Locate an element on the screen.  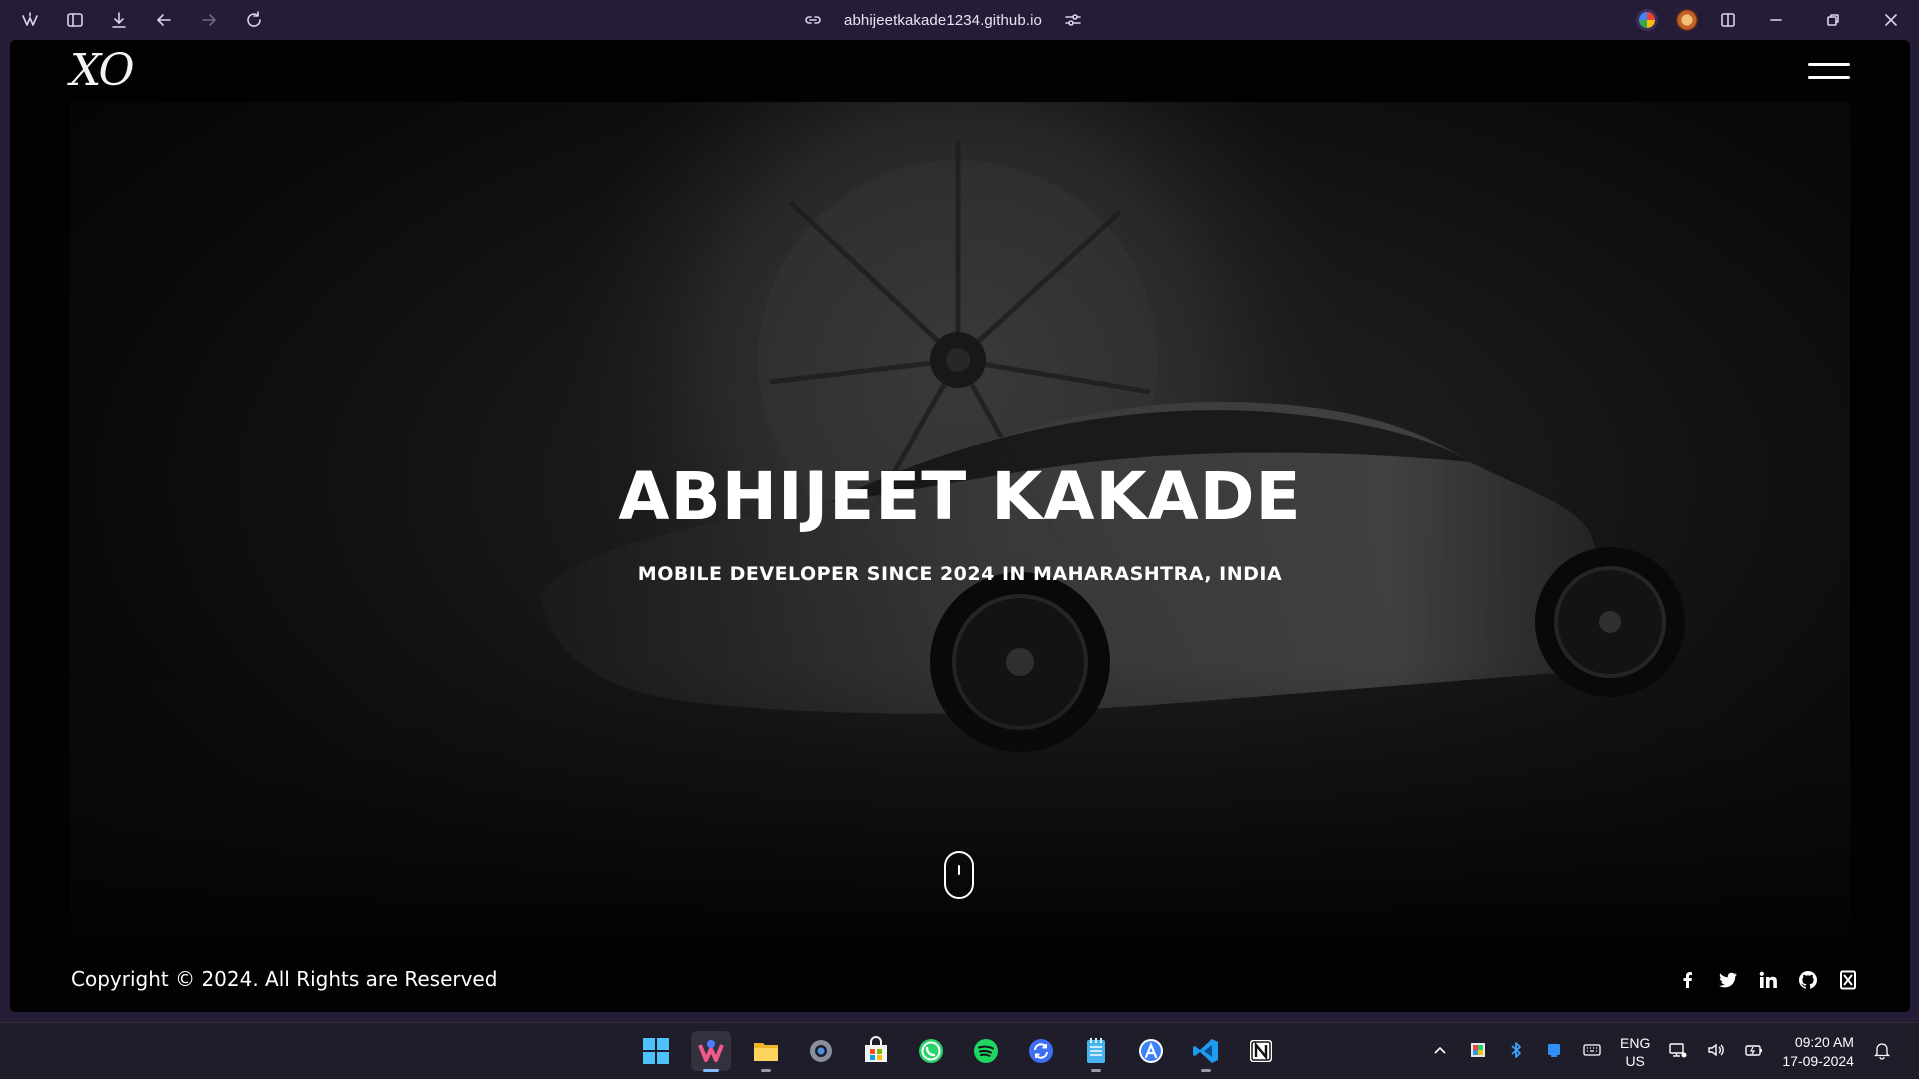
windows-start-icon is located at coordinates (656, 1051).